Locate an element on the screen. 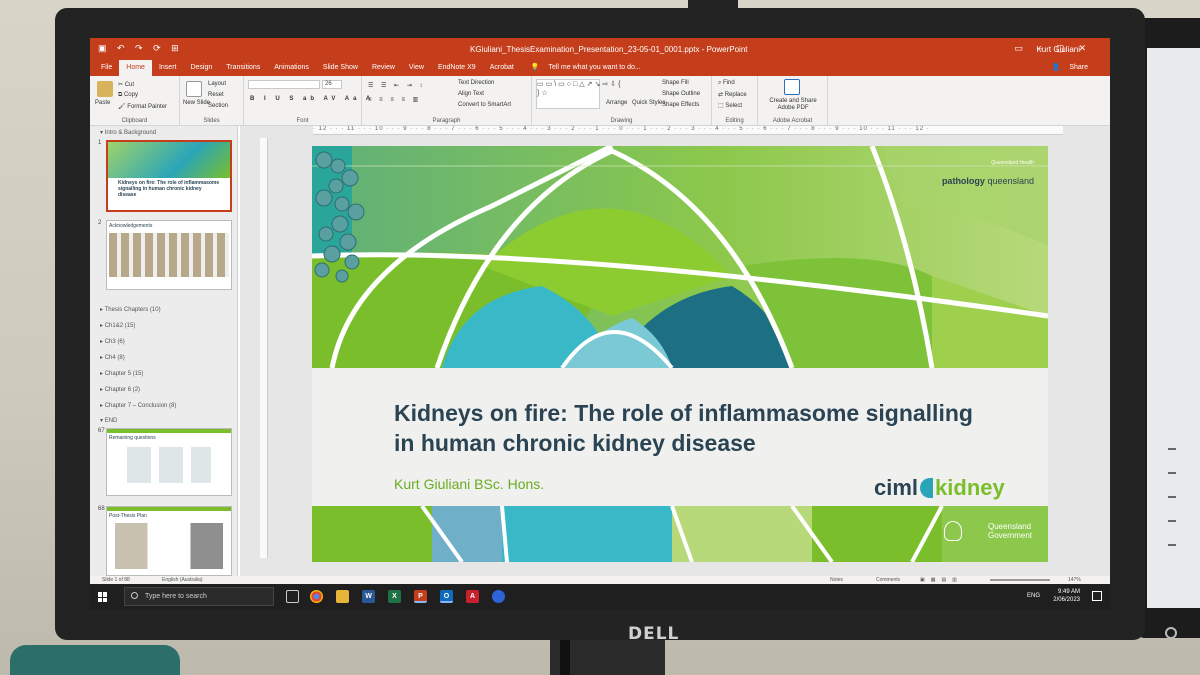 The image size is (1200, 675). monitor-buttons is located at coordinates (1172, 508).